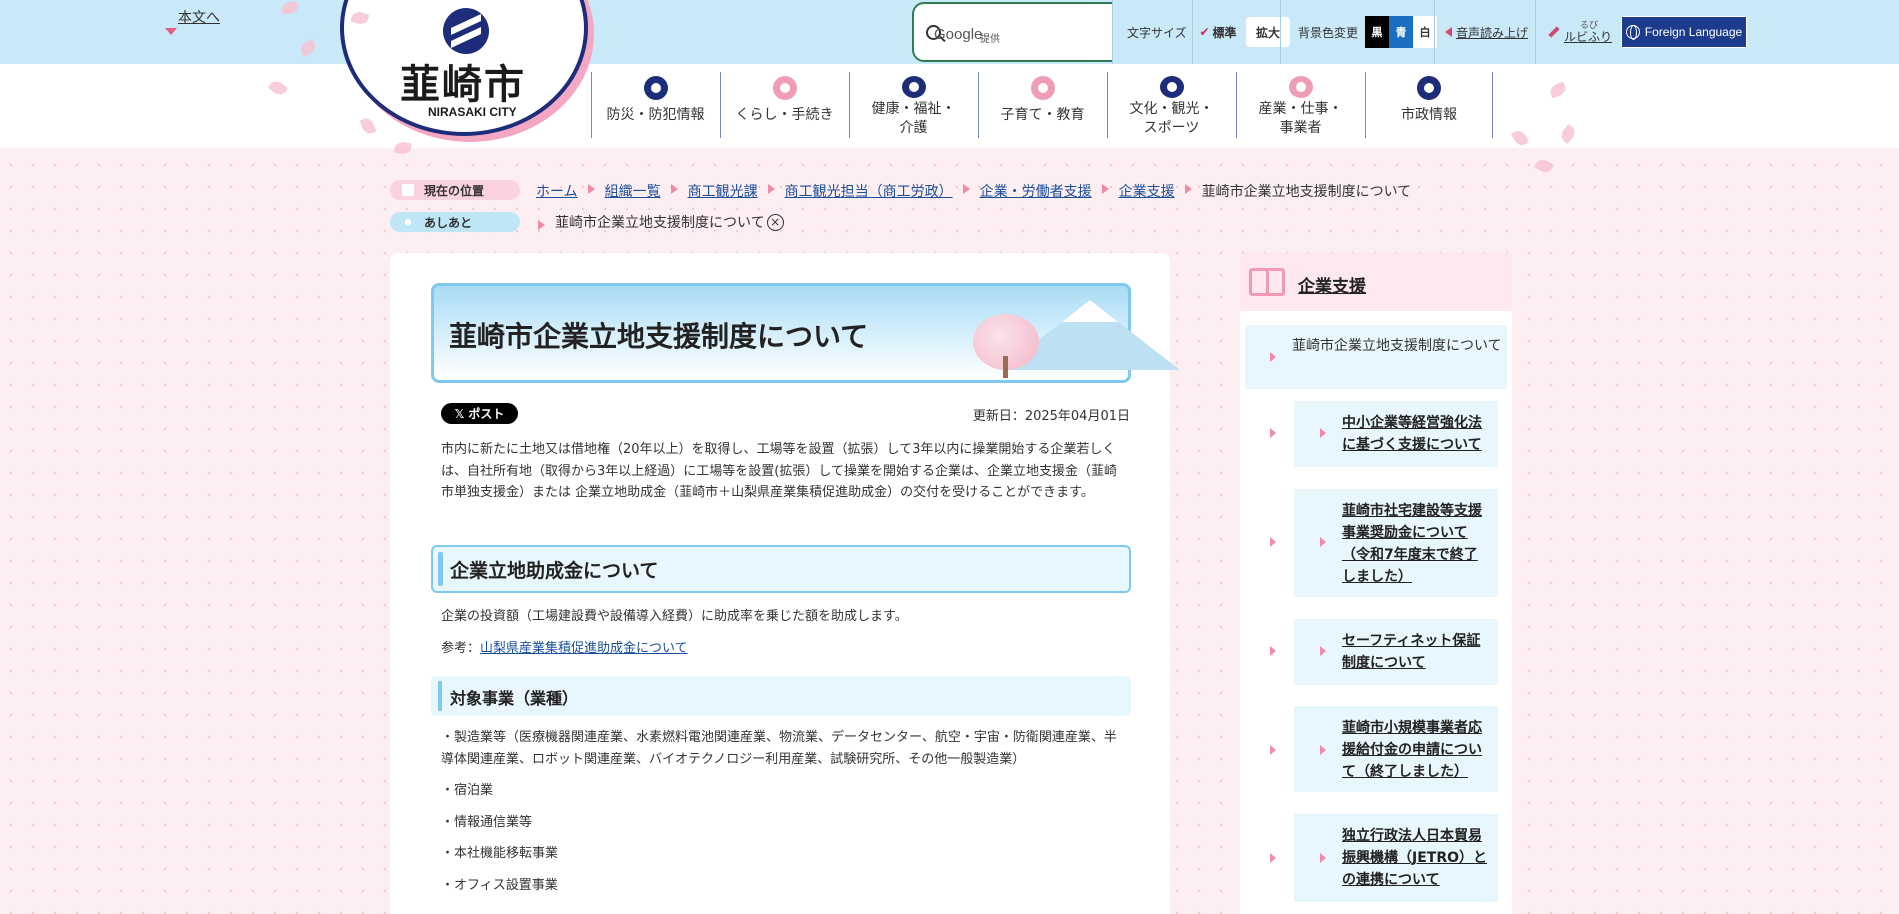 Image resolution: width=1899 pixels, height=914 pixels. Describe the element at coordinates (463, 84) in the screenshot. I see `logo-name: 韮崎市` at that location.